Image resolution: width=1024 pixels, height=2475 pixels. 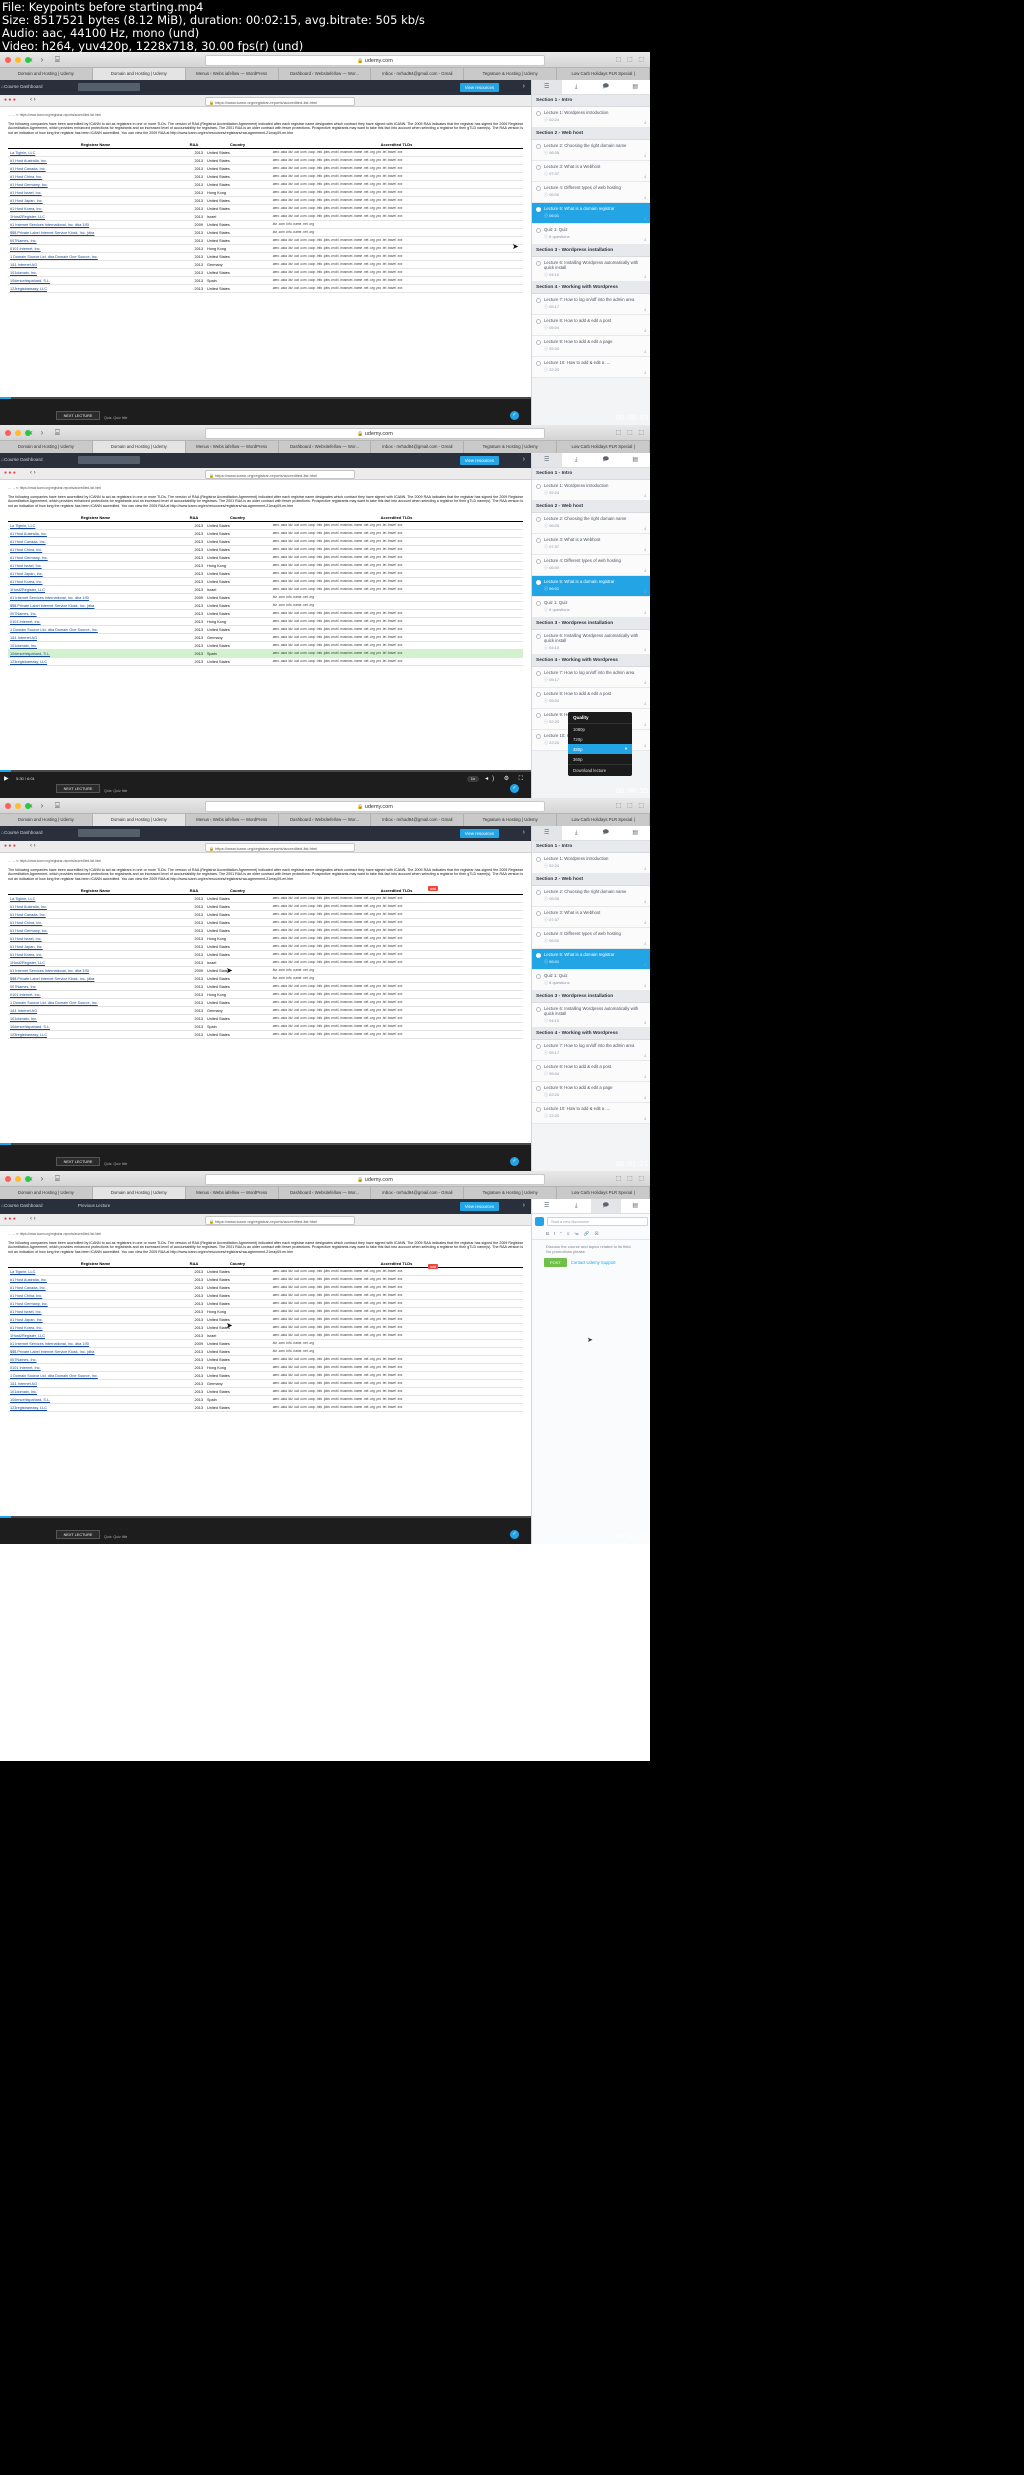 I want to click on browser-nav-buttons: ‹ ›, so click(x=36, y=1178).